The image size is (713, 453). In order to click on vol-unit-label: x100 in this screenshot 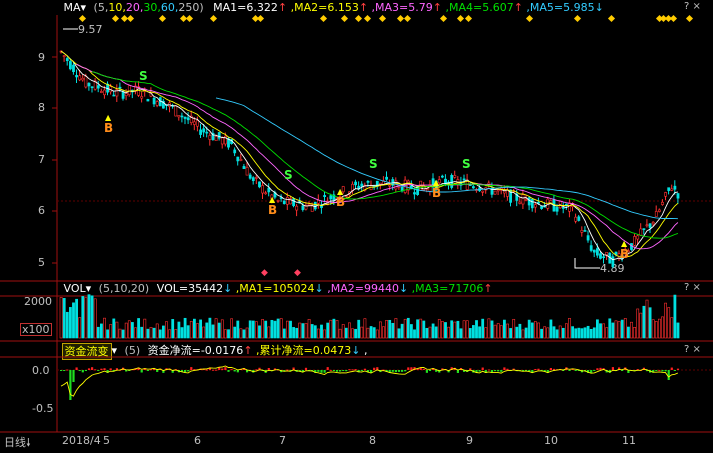, I will do `click(36, 329)`.